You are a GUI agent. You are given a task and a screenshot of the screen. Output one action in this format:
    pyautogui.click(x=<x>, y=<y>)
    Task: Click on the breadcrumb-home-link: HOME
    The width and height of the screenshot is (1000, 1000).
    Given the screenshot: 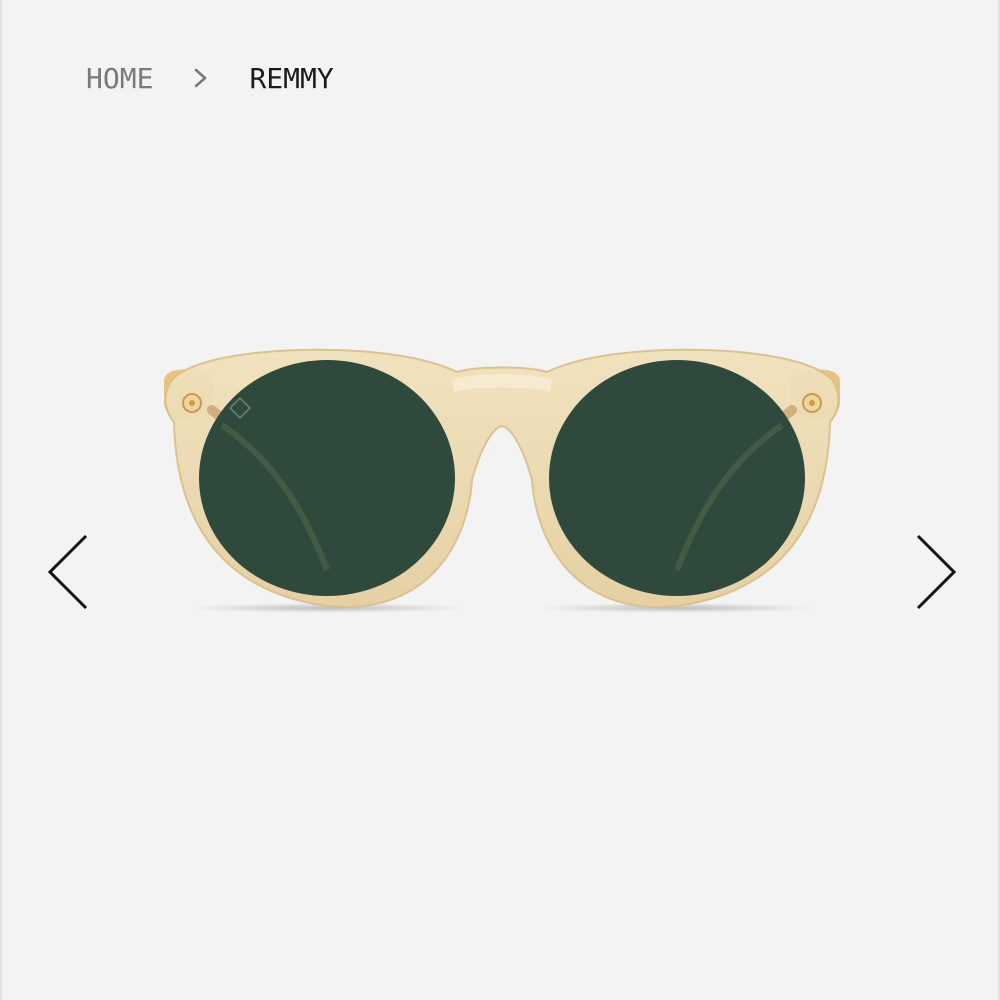 What is the action you would take?
    pyautogui.click(x=119, y=78)
    